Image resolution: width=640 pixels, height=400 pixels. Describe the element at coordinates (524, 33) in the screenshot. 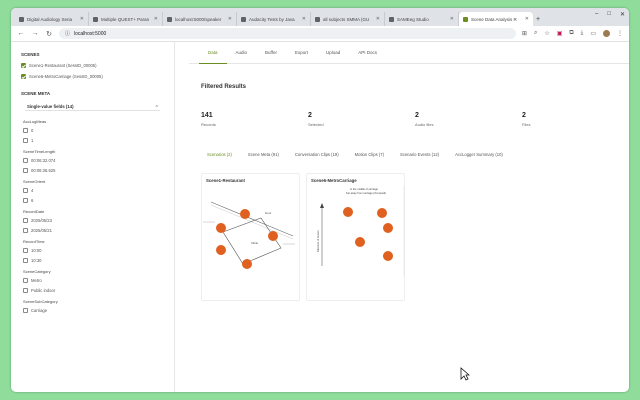

I see `translate-icon: ⊞` at that location.